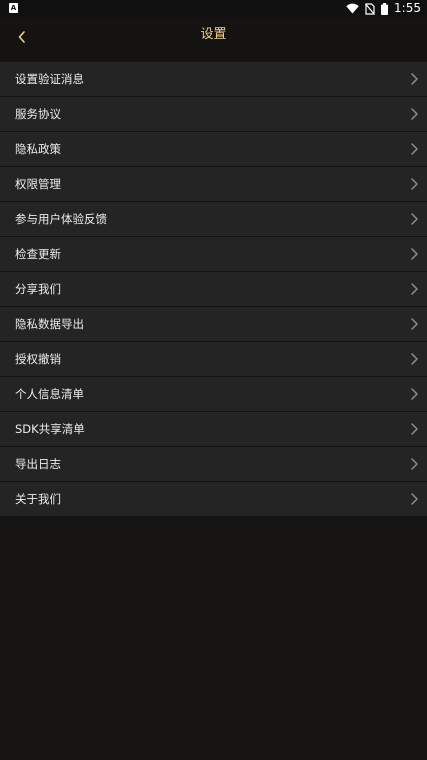  Describe the element at coordinates (38, 359) in the screenshot. I see `settings-item-label: 授权撤销` at that location.